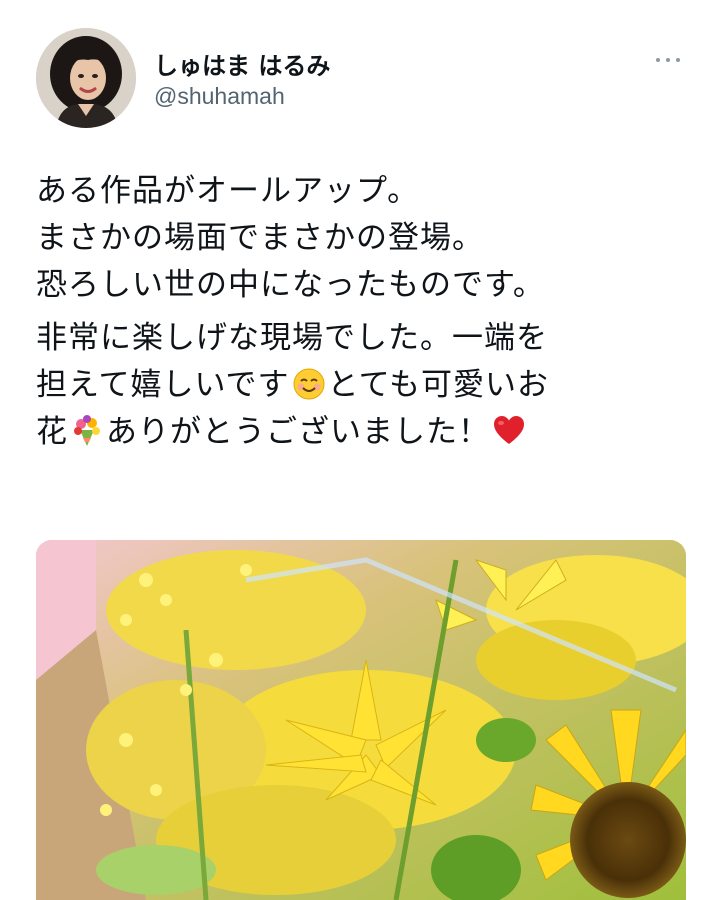  What do you see at coordinates (298, 432) in the screenshot?
I see `tweet-text-segment: ありがとうございました！` at bounding box center [298, 432].